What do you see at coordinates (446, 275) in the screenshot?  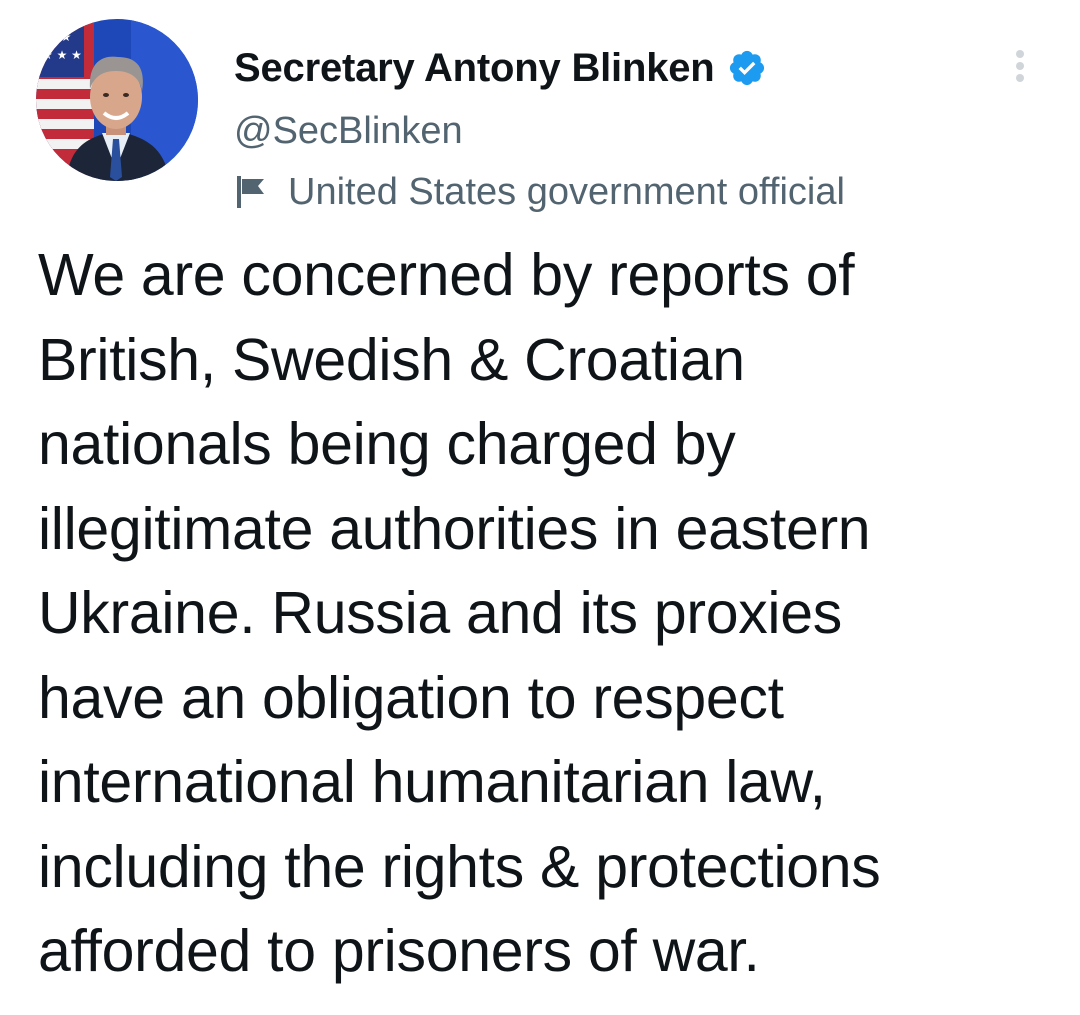 I see `tweet-text-line: We are concerned by reports of` at bounding box center [446, 275].